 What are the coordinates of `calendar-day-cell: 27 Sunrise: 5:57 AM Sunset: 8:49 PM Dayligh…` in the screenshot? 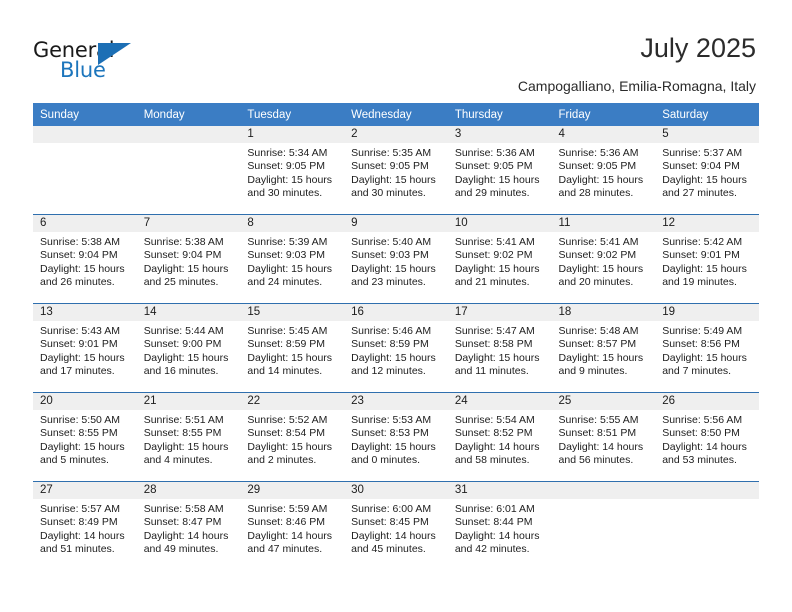 It's located at (85, 525).